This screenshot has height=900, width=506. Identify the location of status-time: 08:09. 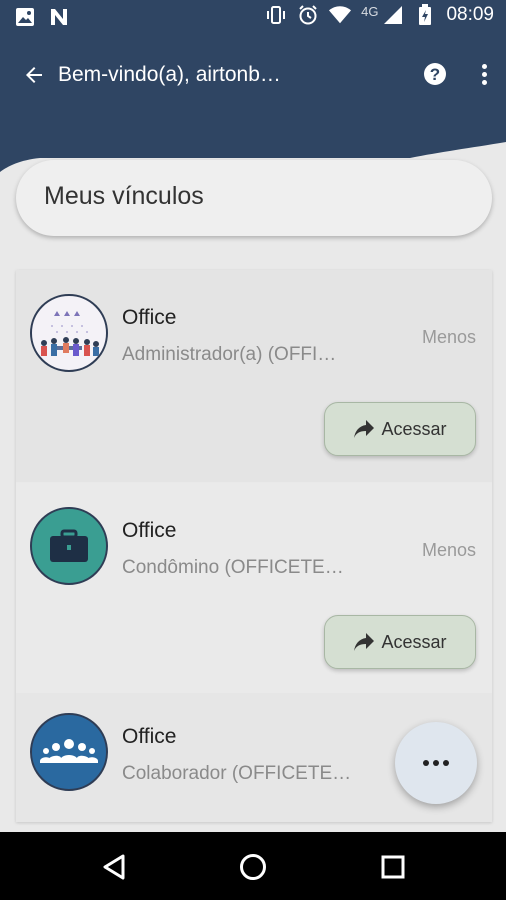
(470, 14).